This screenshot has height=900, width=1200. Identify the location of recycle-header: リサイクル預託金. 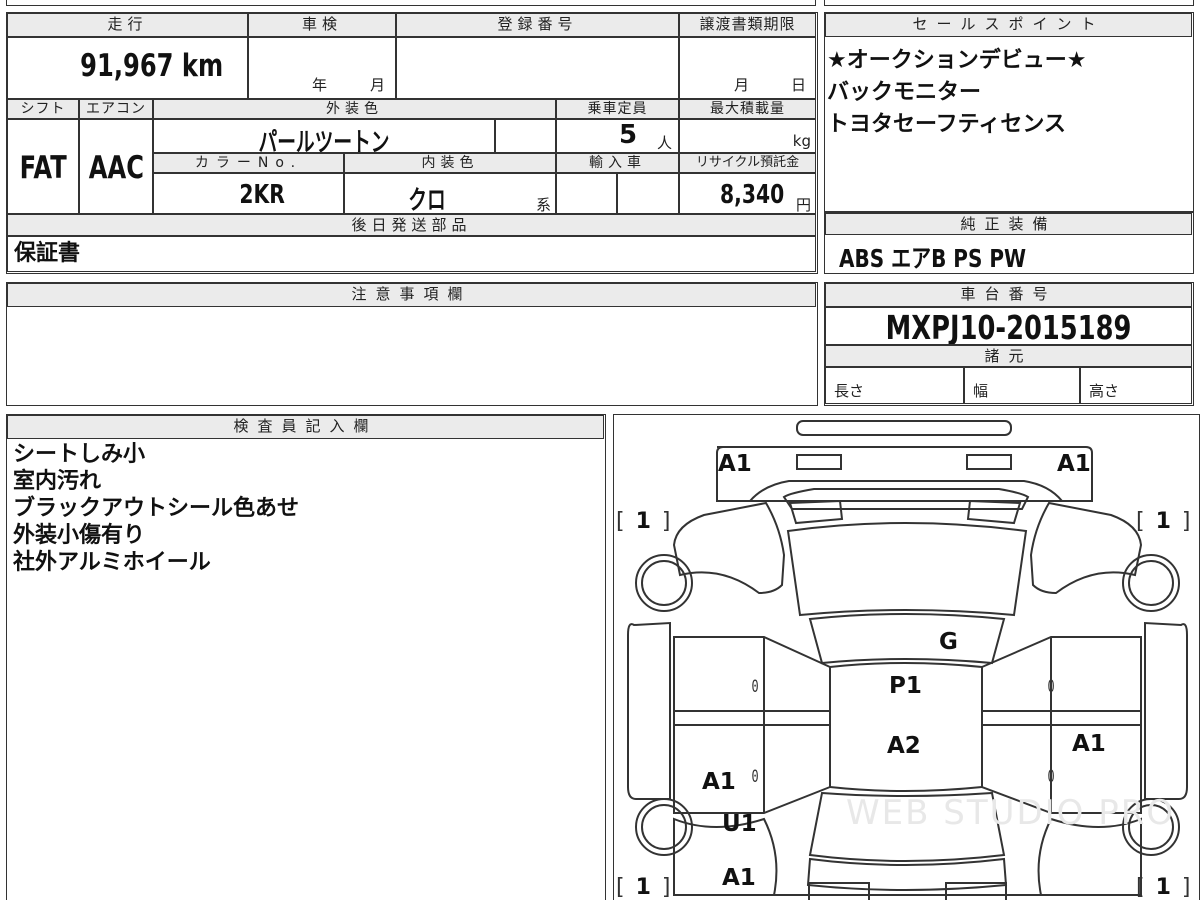
(747, 163).